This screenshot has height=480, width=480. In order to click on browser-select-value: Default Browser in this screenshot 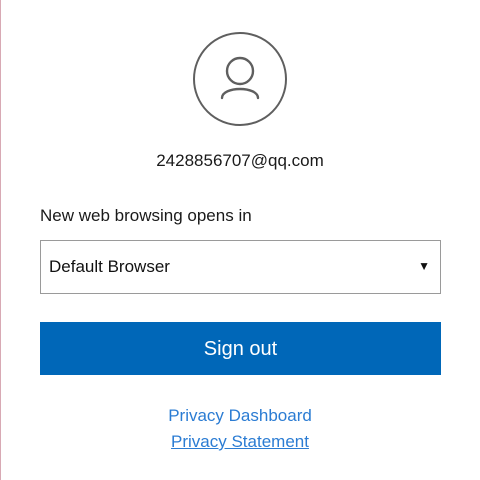, I will do `click(109, 266)`.